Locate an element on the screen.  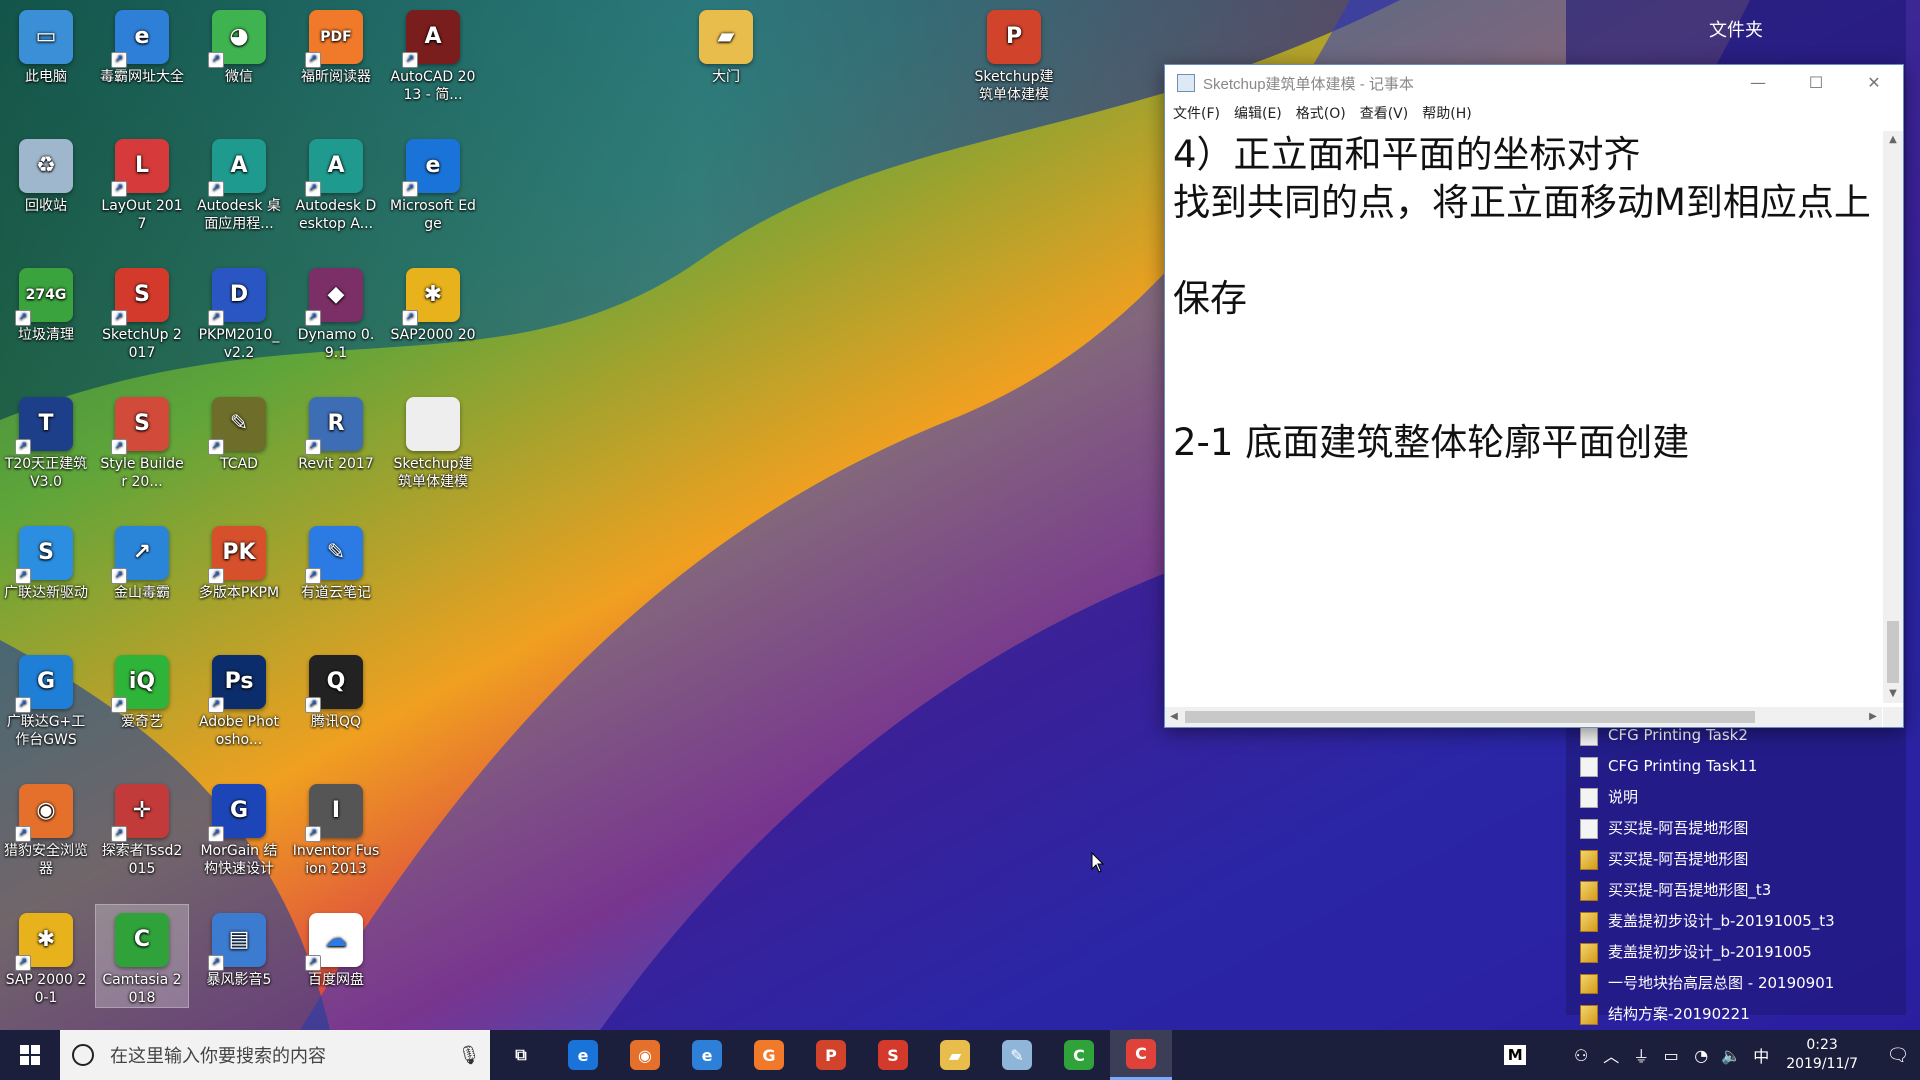
desktop-icon: ◕ ↗ 微信 is located at coordinates (239, 44).